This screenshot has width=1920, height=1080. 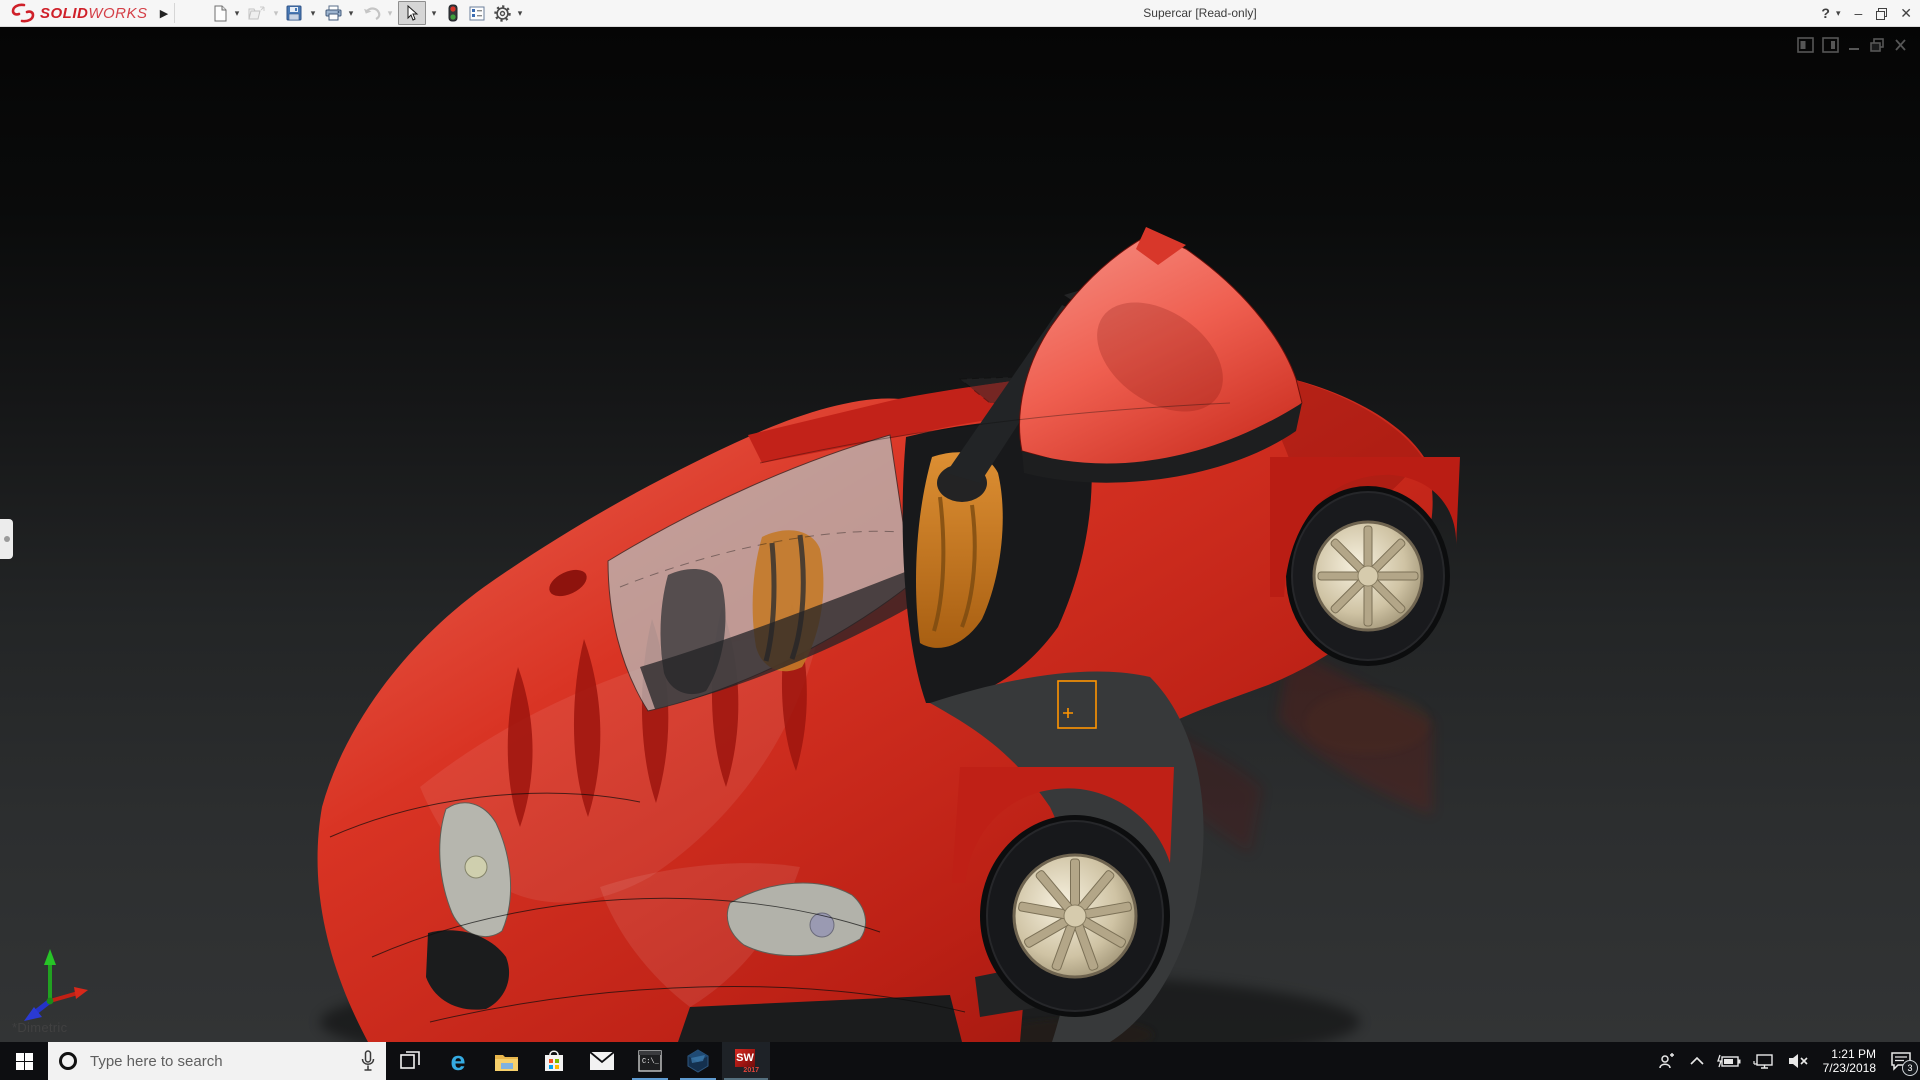 I want to click on clock-time: 1:21 PM, so click(x=1853, y=1054).